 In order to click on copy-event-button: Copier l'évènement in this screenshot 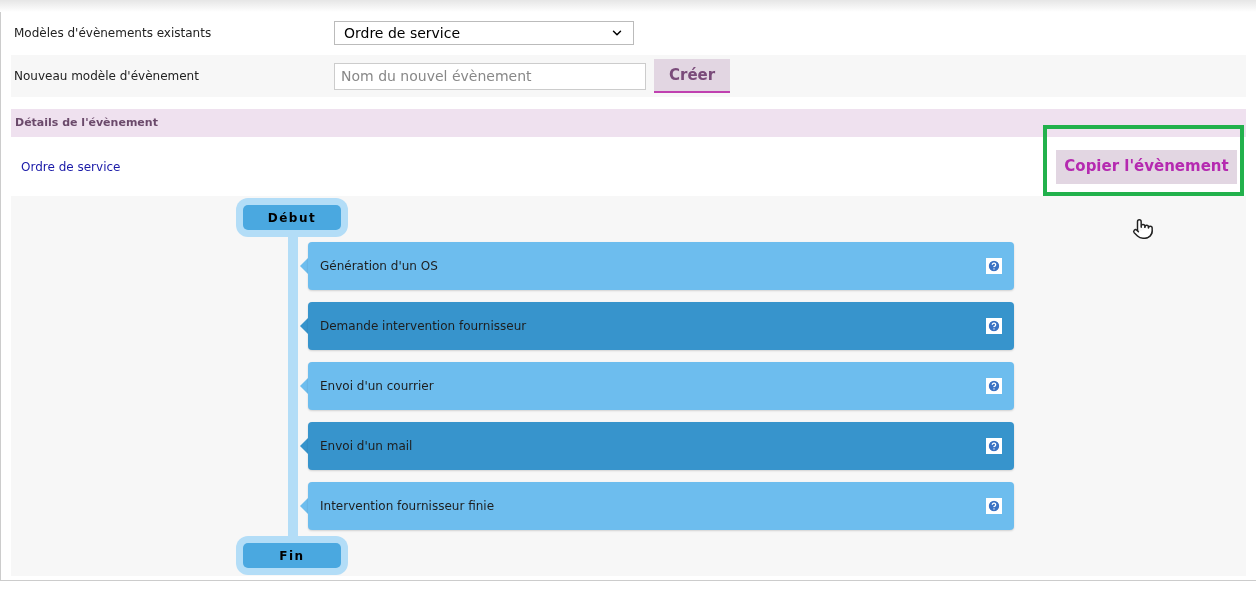, I will do `click(1146, 166)`.